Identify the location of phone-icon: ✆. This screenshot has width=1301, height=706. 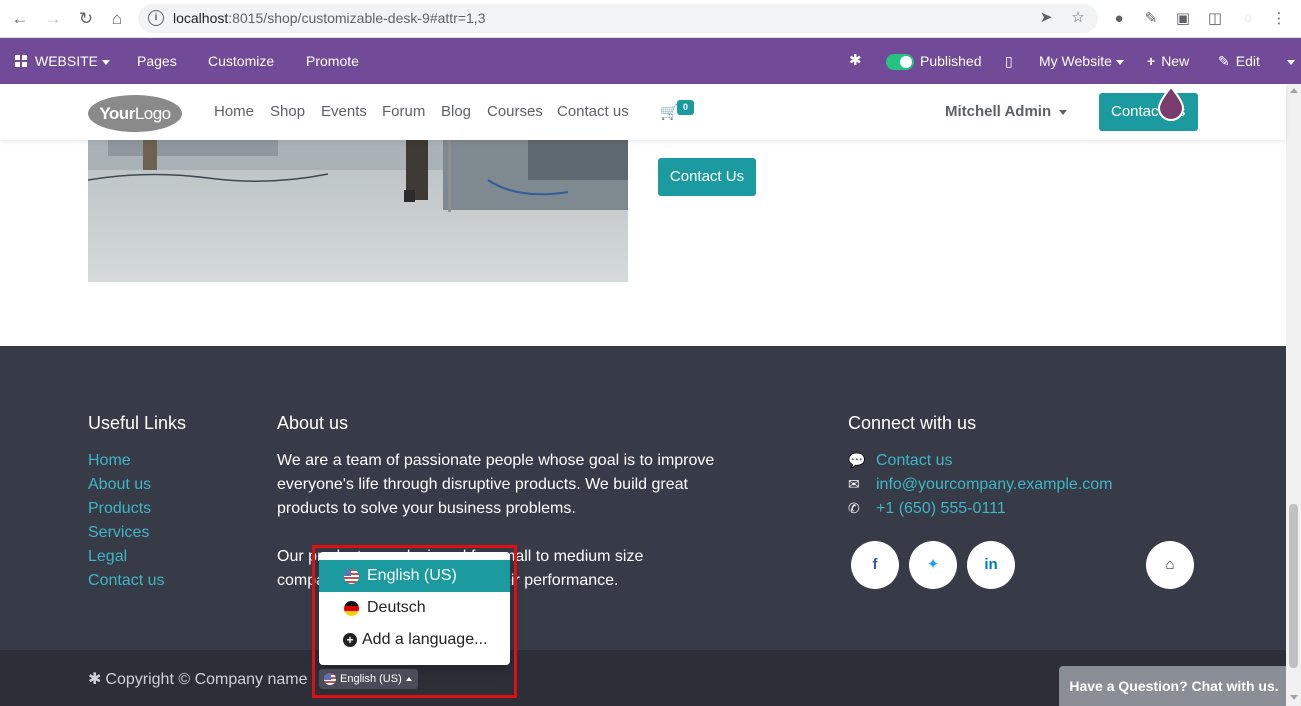
(854, 508).